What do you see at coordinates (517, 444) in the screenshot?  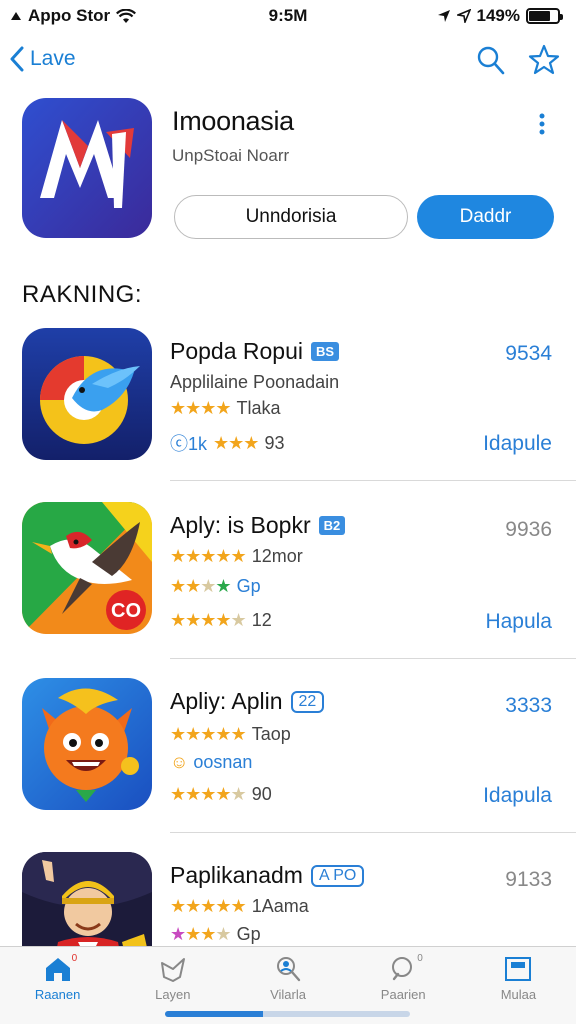 I see `app-action-link: Idapule` at bounding box center [517, 444].